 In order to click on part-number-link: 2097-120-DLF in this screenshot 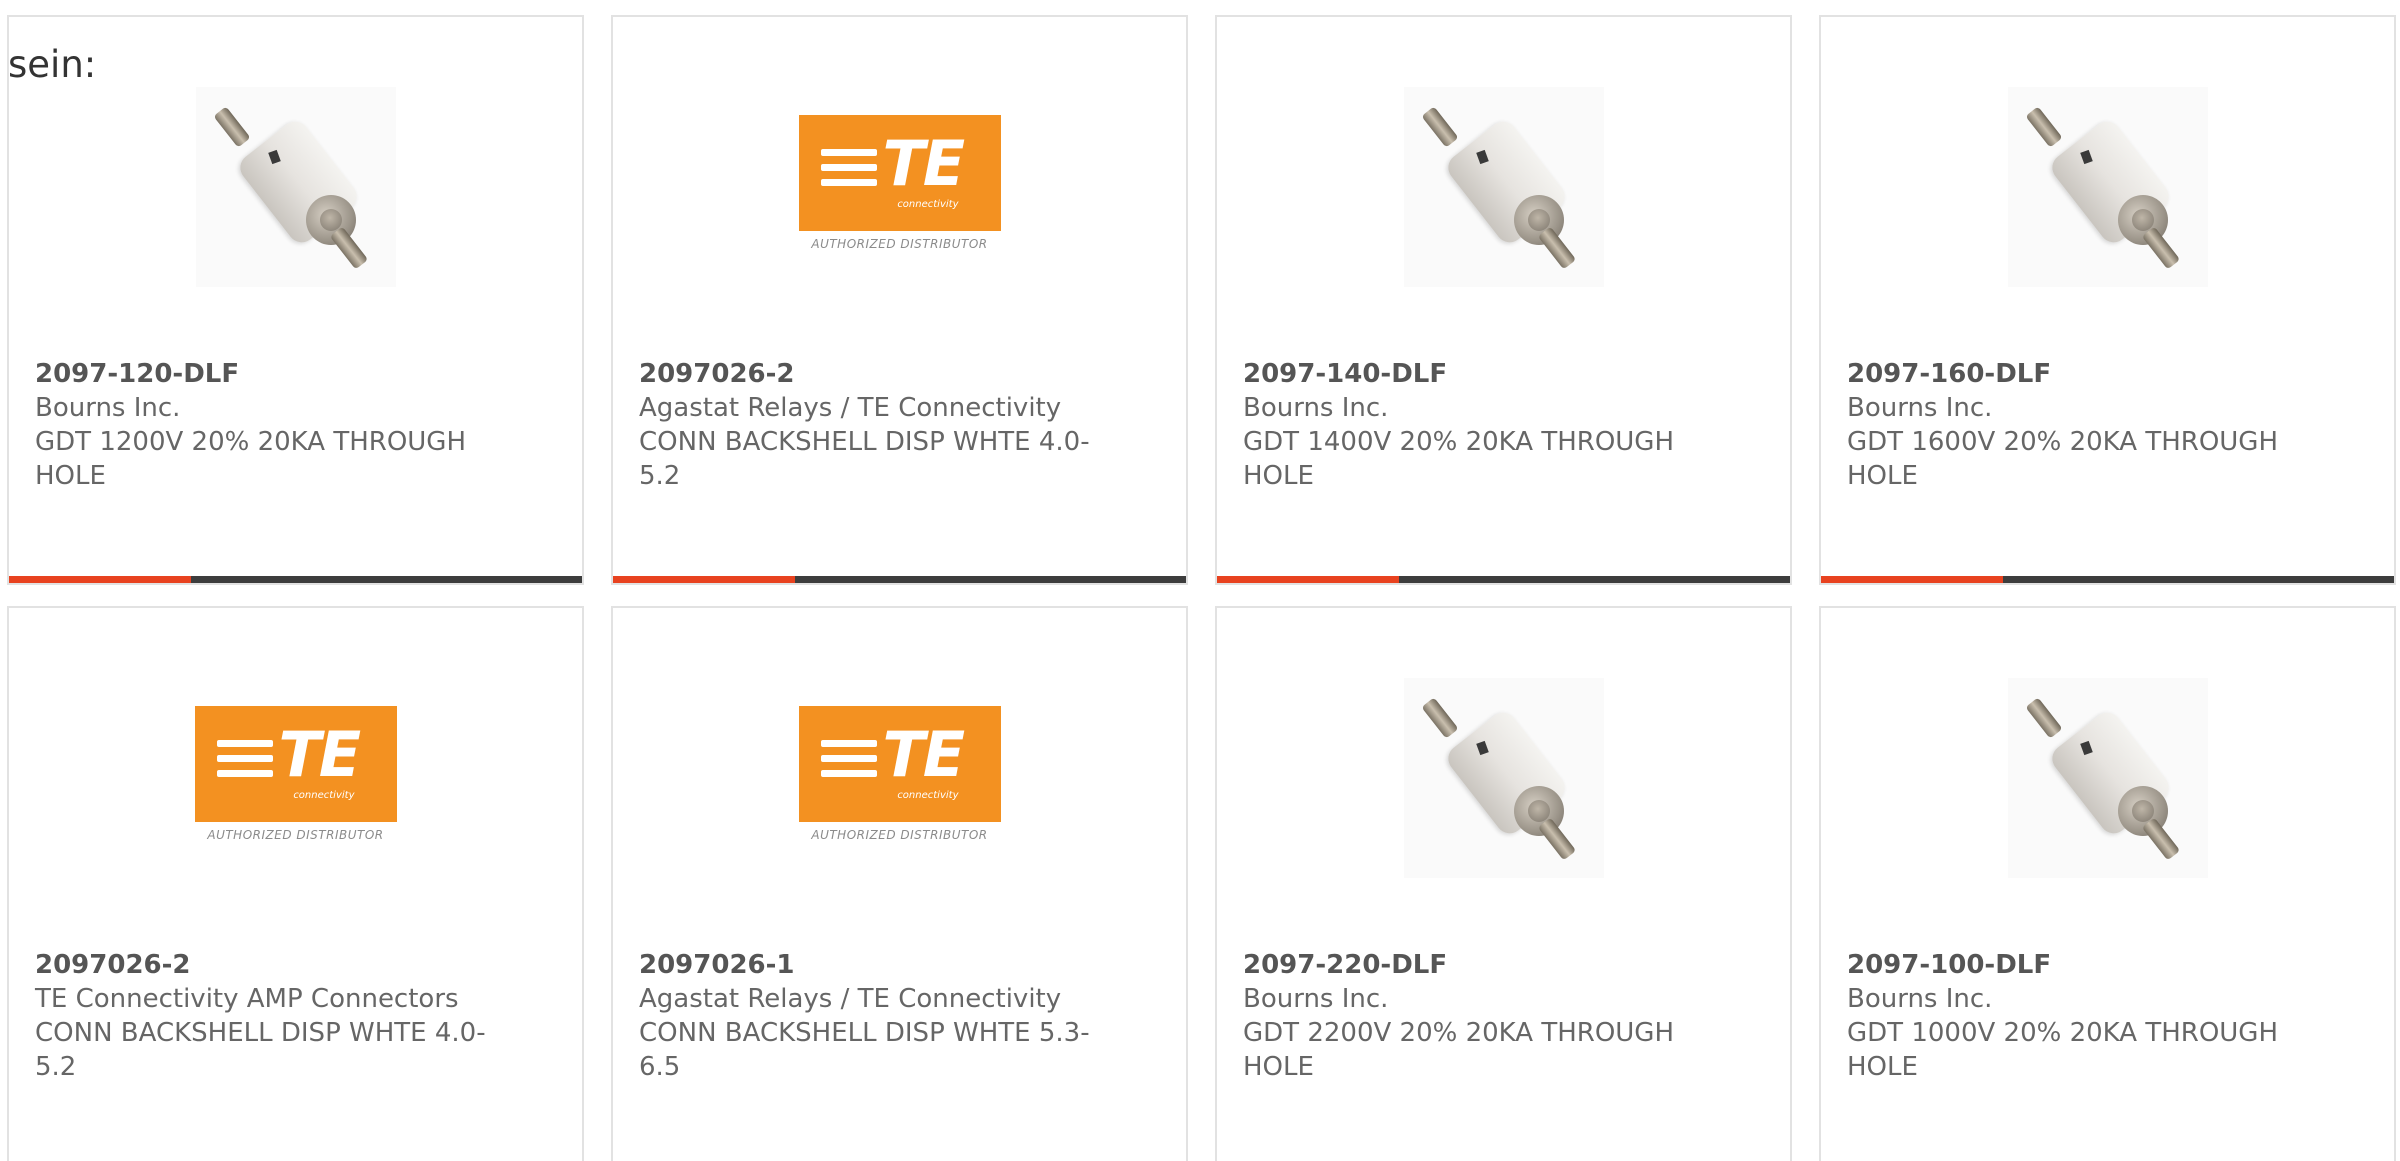, I will do `click(295, 374)`.